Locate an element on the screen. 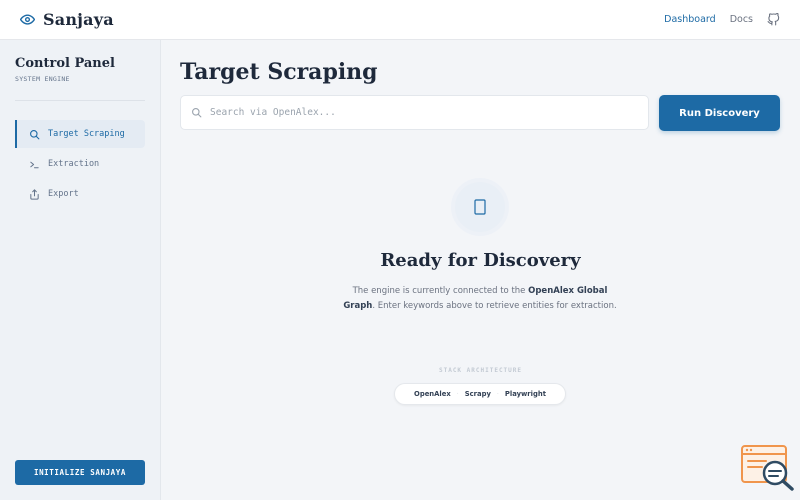 This screenshot has width=800, height=500. sidebar-item-extraction: Extraction is located at coordinates (80, 164).